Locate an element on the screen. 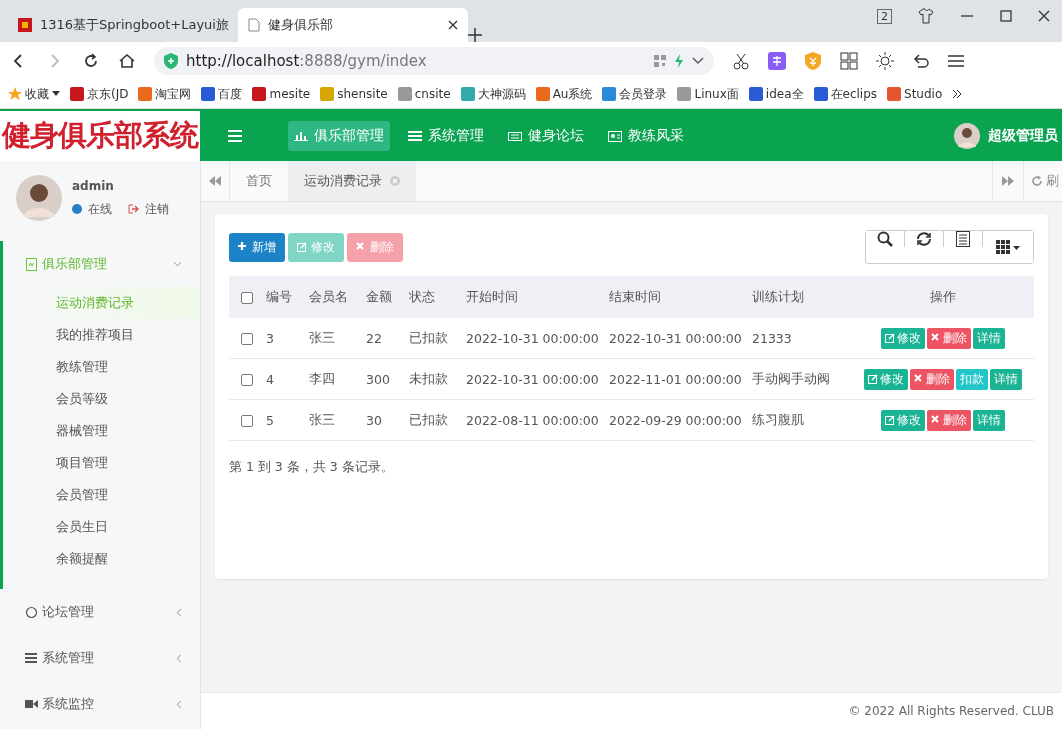 This screenshot has width=1062, height=729. bookmark: idea全 is located at coordinates (784, 94).